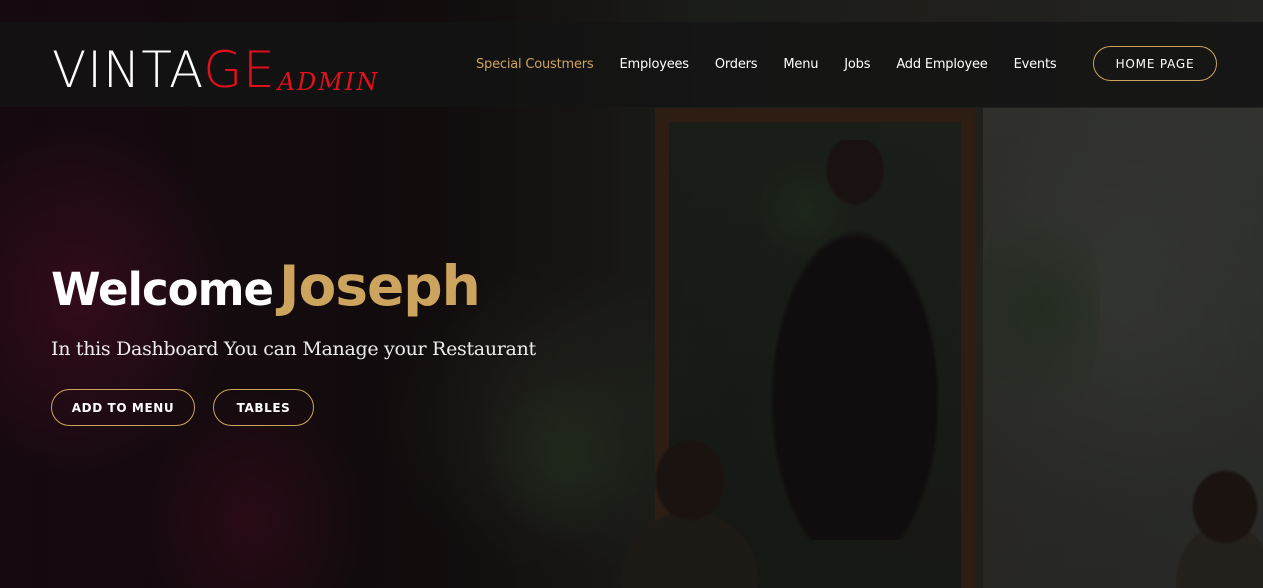 This screenshot has height=588, width=1263. I want to click on logo-text: VINTAGE, so click(164, 70).